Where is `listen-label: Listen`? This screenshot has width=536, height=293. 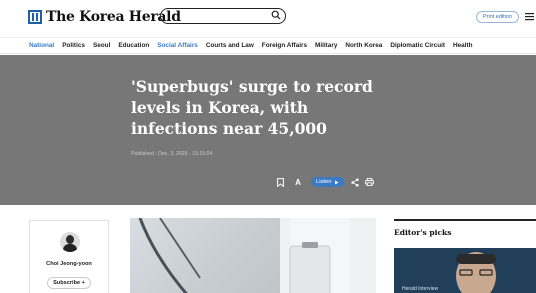 listen-label: Listen is located at coordinates (324, 182).